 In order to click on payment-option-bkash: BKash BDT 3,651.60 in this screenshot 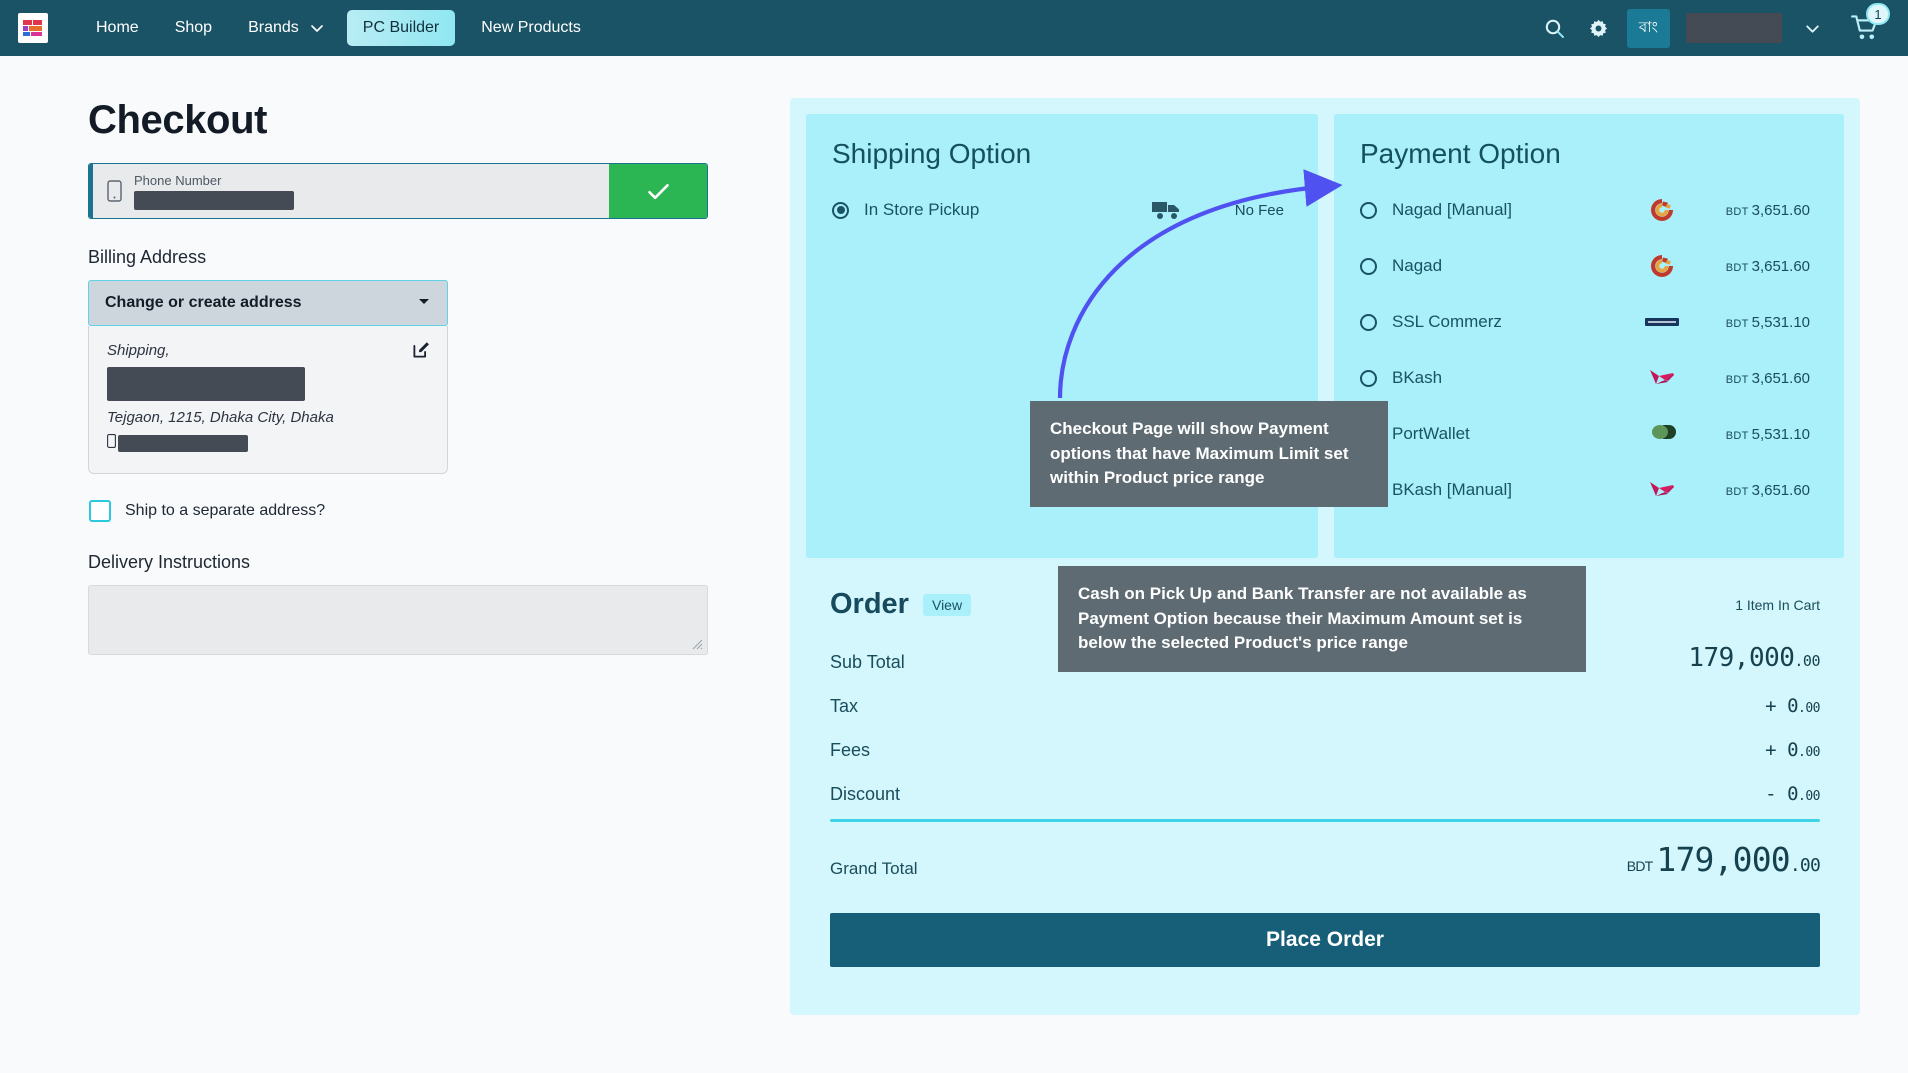, I will do `click(1589, 378)`.